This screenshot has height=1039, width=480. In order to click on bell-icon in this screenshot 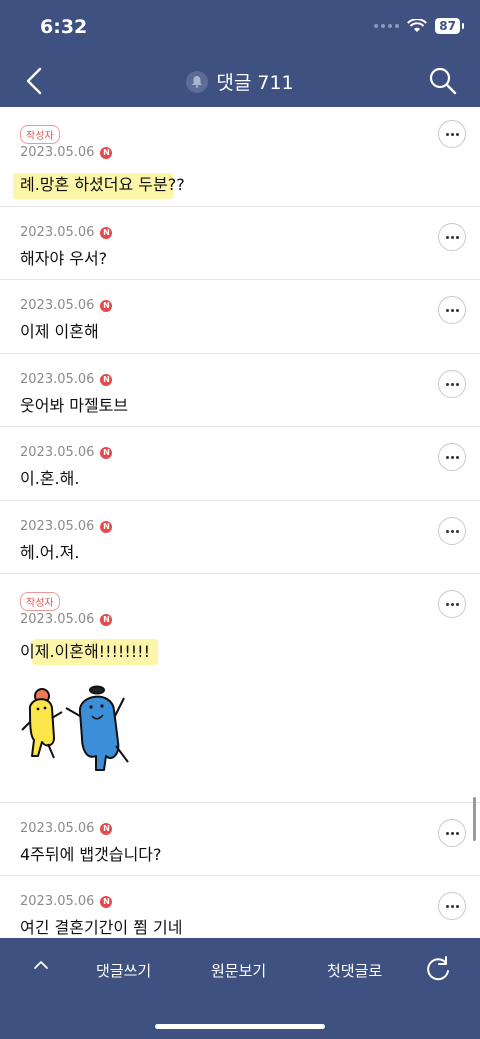, I will do `click(197, 81)`.